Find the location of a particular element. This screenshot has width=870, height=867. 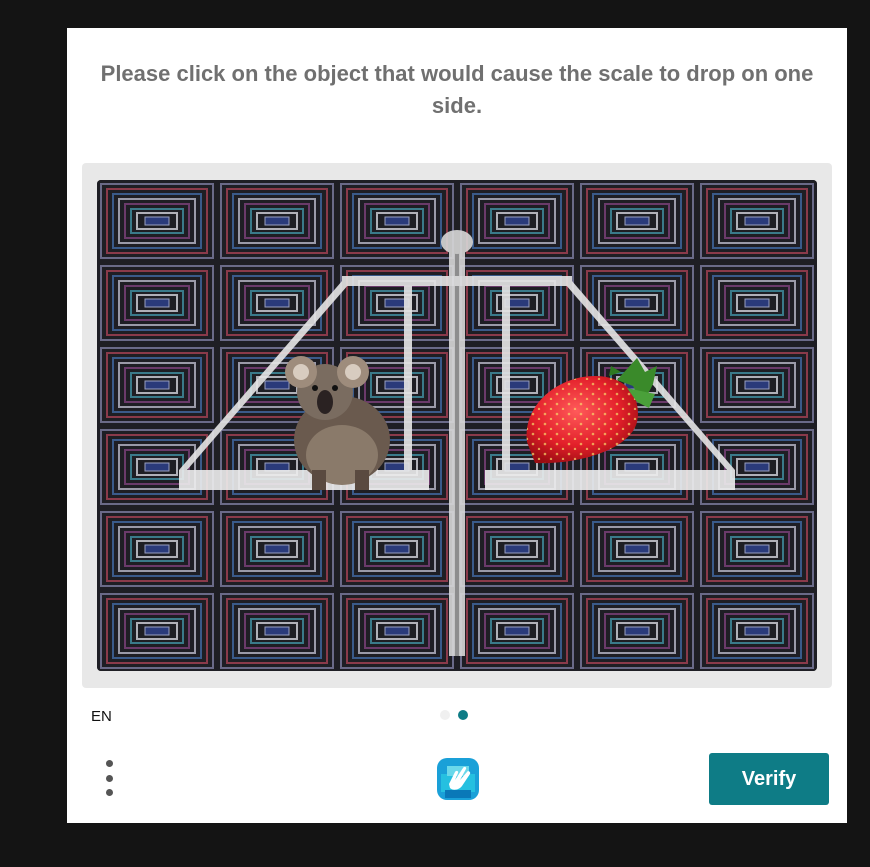

strawberry-option is located at coordinates (592, 412).